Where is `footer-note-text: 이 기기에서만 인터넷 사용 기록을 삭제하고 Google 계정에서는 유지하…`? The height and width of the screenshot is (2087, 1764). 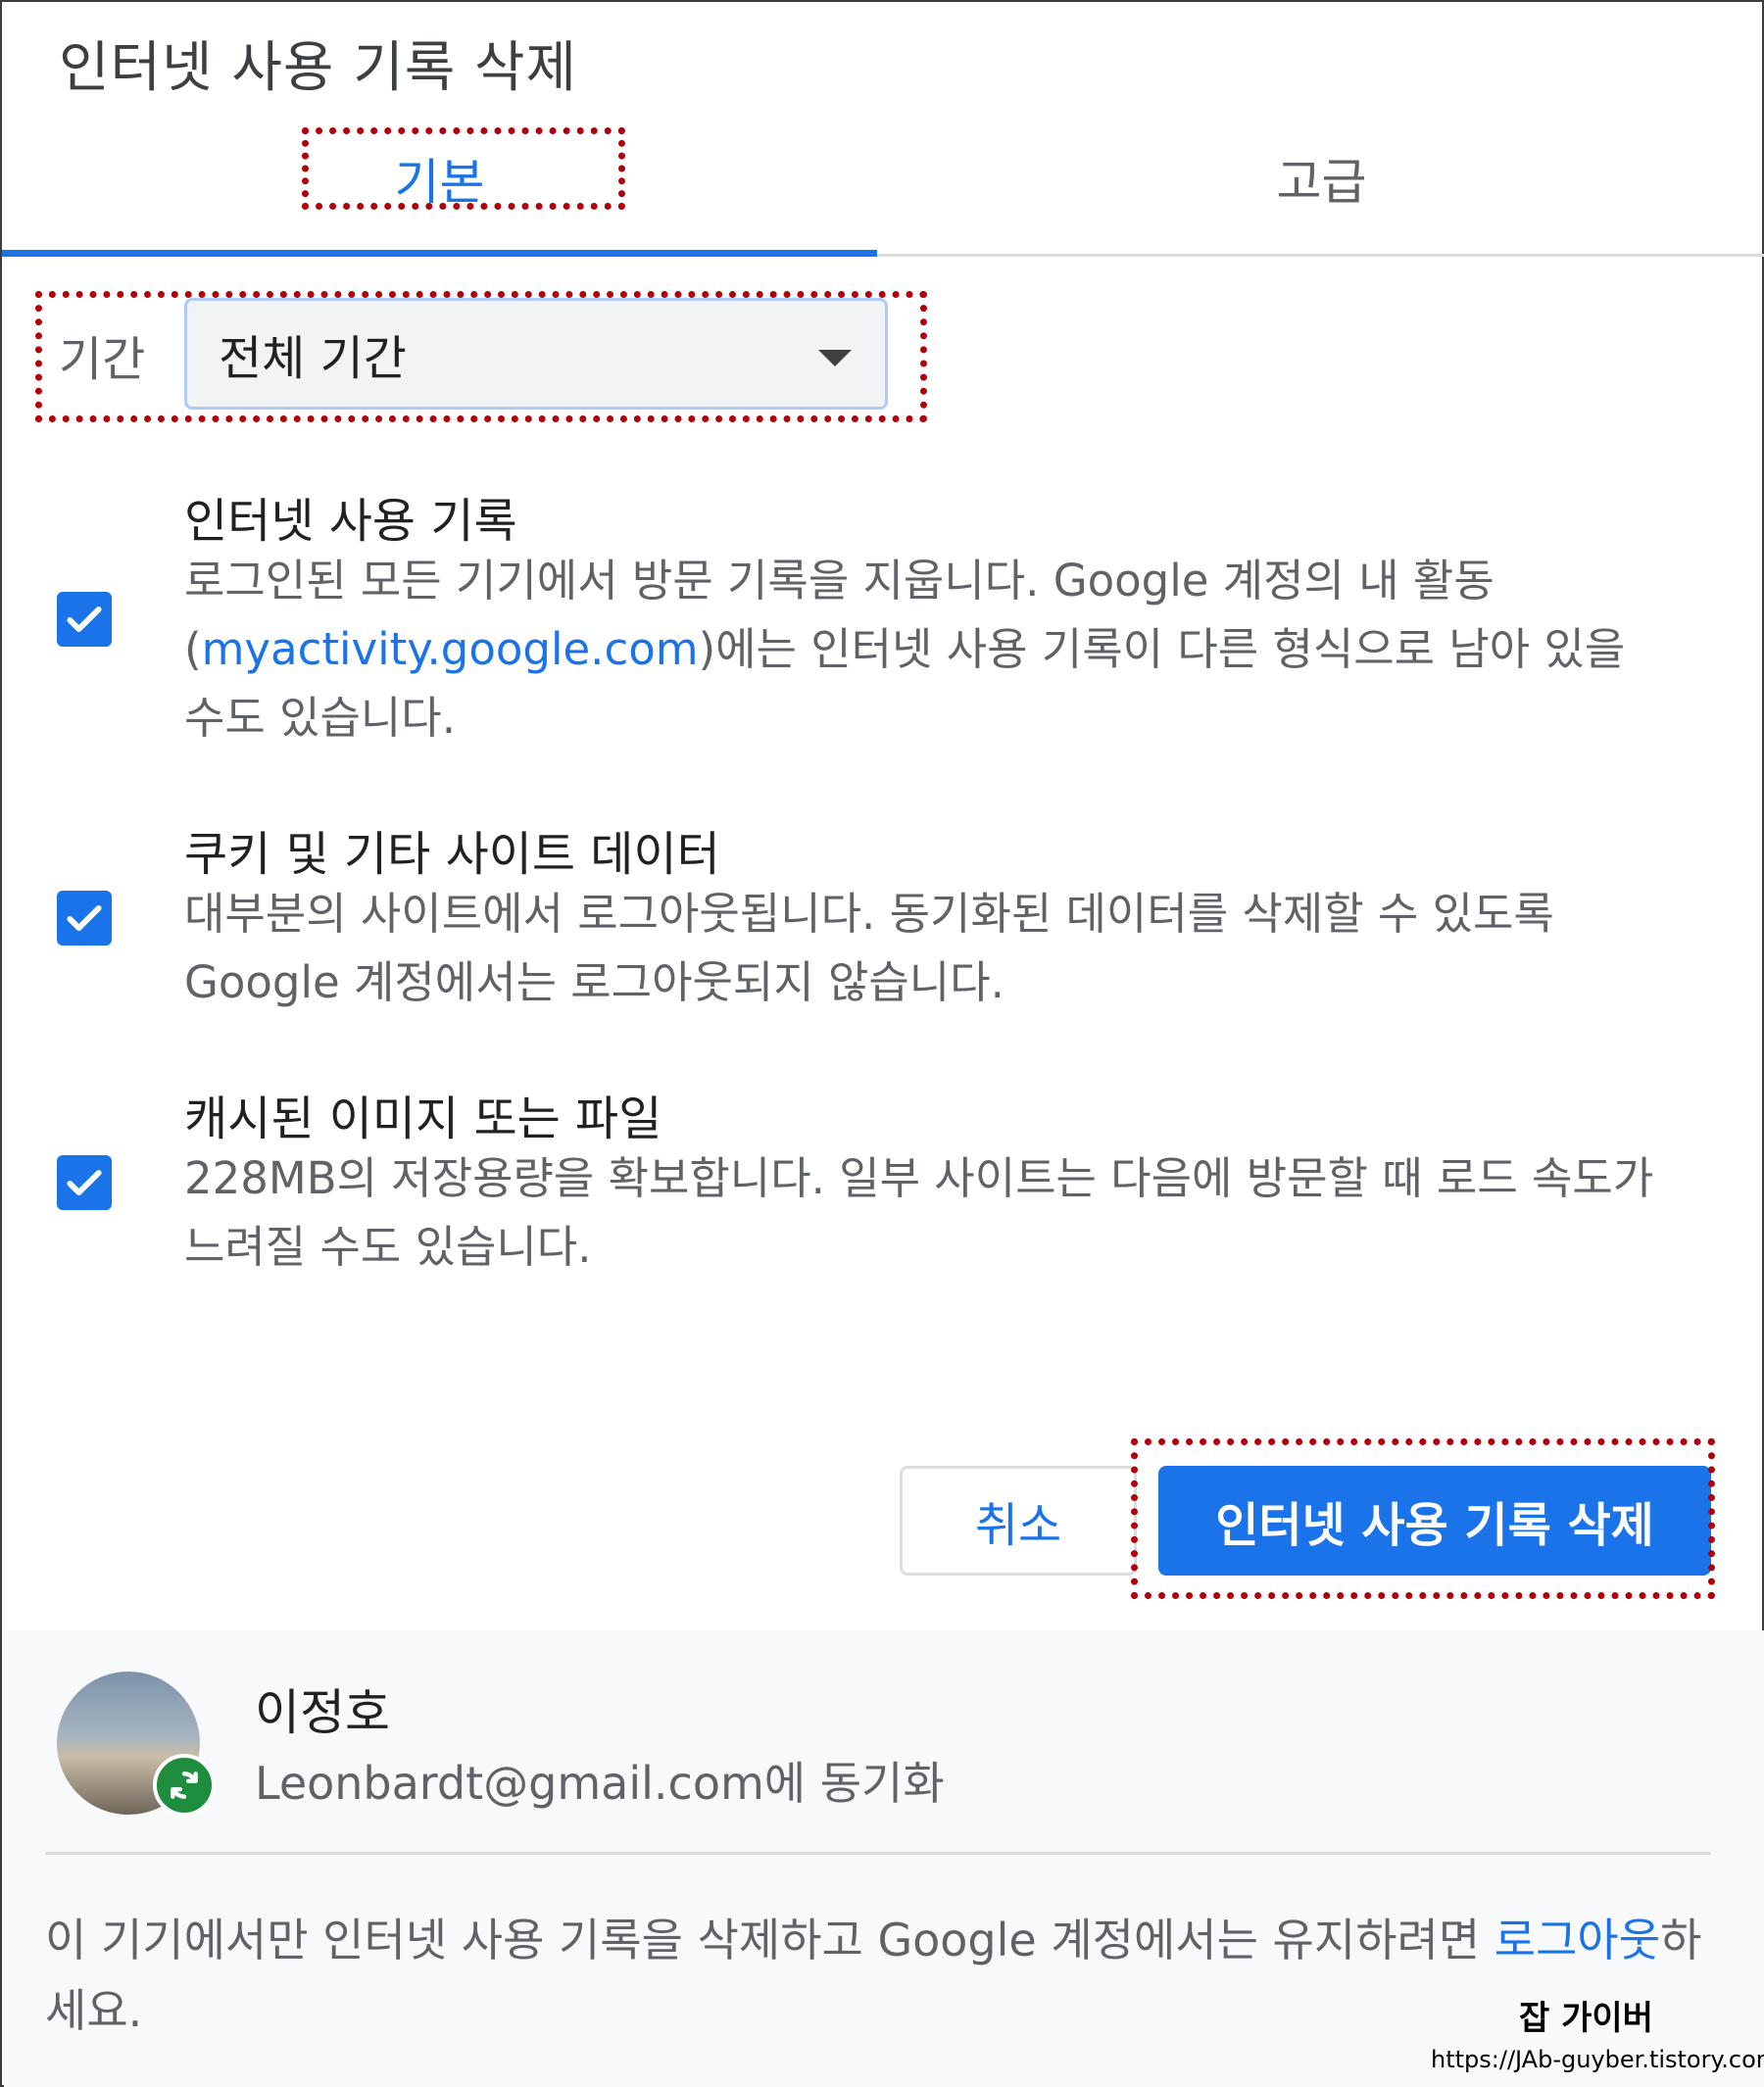
footer-note-text: 이 기기에서만 인터넷 사용 기록을 삭제하고 Google 계정에서는 유지하… is located at coordinates (769, 1940).